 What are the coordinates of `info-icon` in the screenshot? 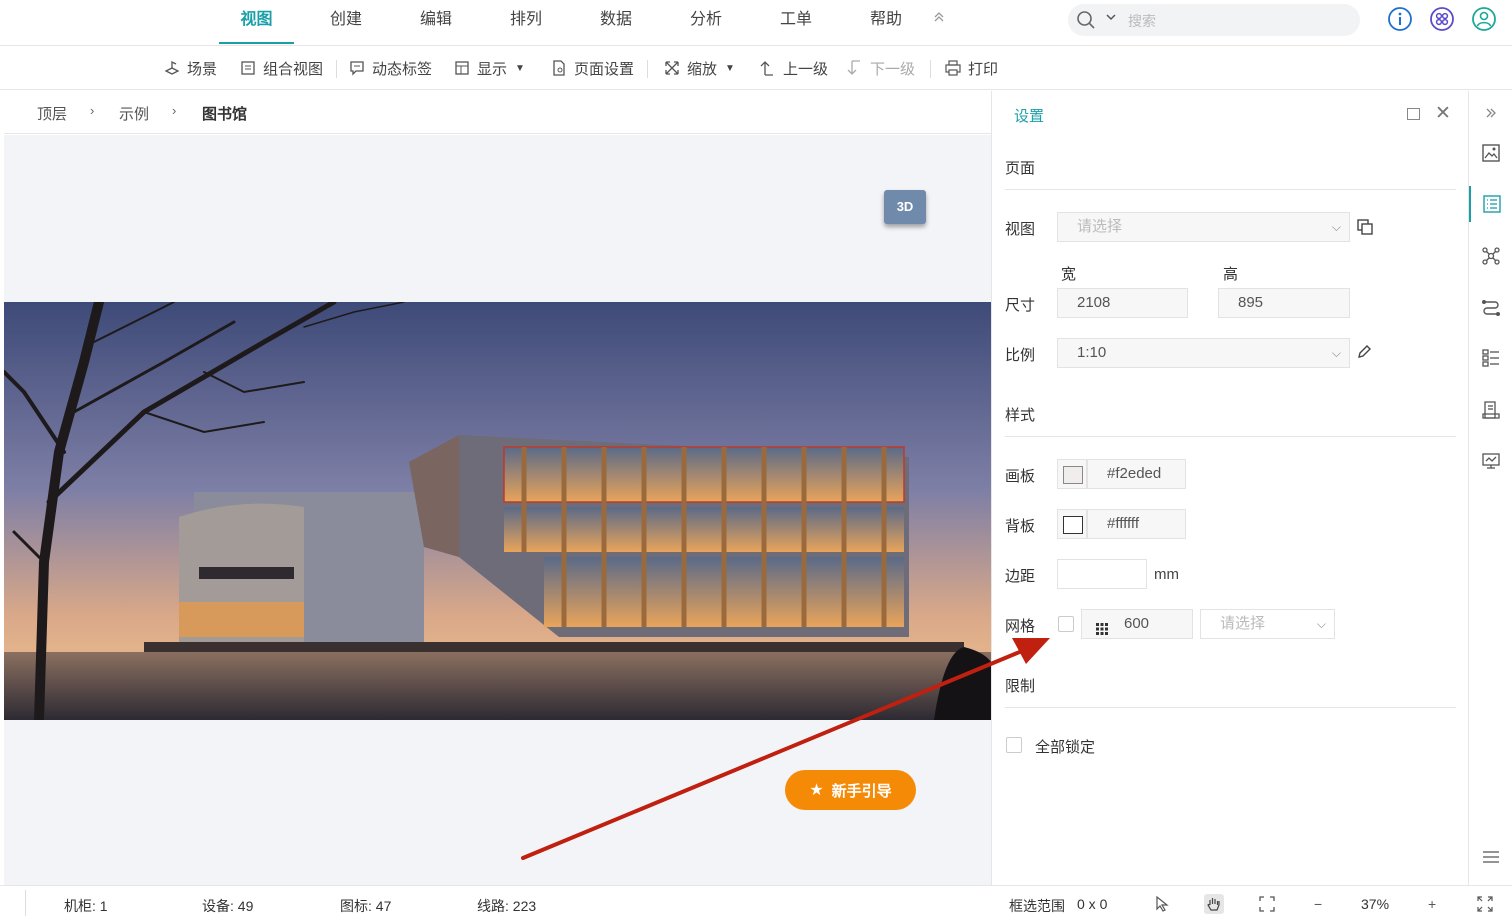 It's located at (1400, 19).